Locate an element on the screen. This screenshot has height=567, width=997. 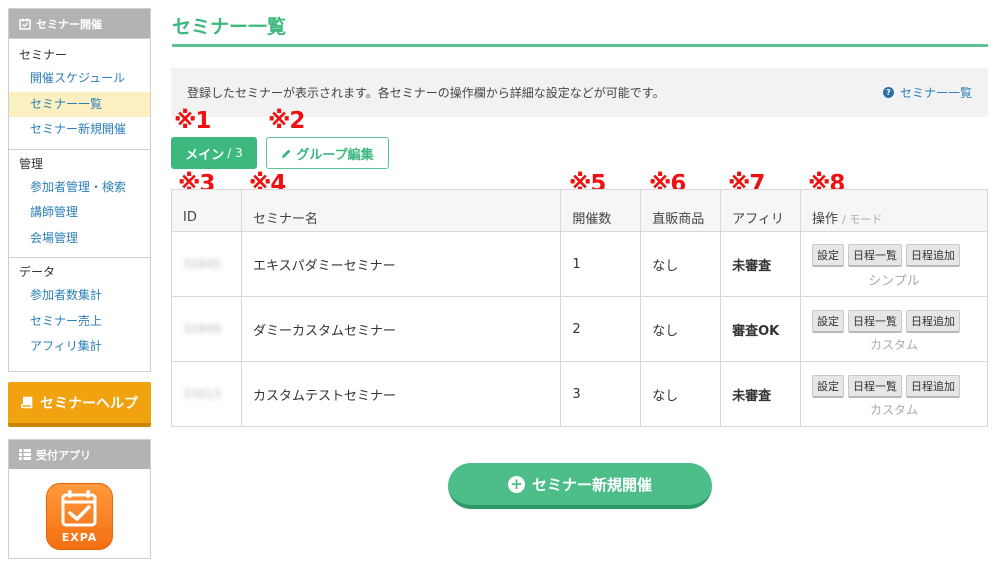
sidebar-seminar-header-label: セミナー開催 is located at coordinates (69, 24).